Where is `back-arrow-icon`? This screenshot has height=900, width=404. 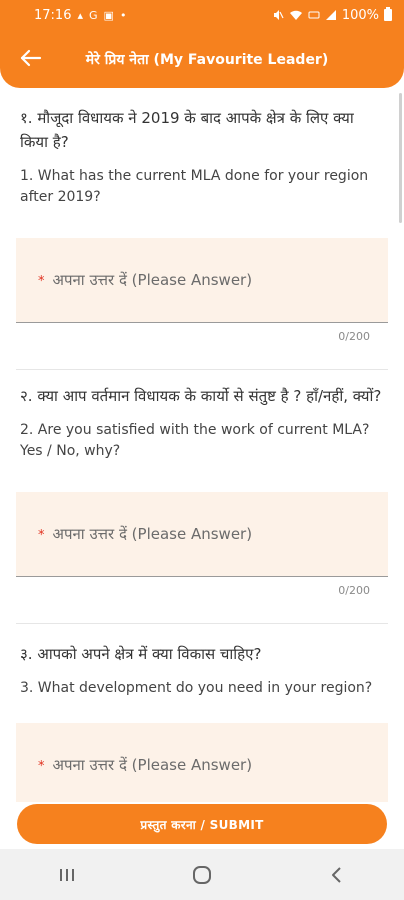
back-arrow-icon is located at coordinates (31, 58).